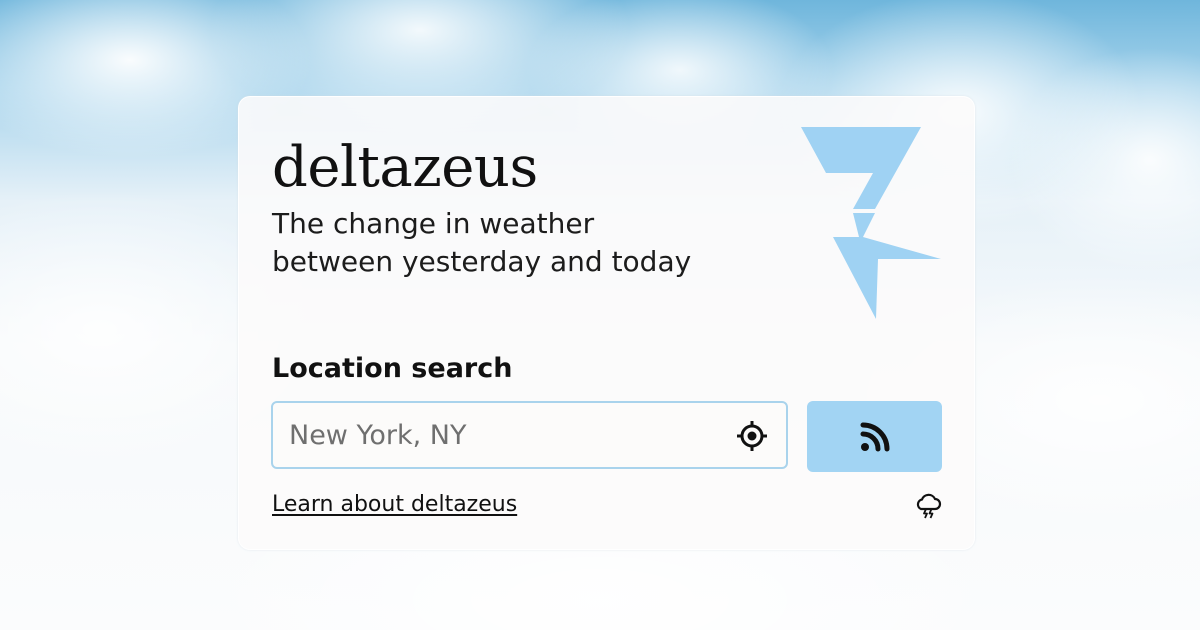  What do you see at coordinates (493, 435) in the screenshot?
I see `location-search-input` at bounding box center [493, 435].